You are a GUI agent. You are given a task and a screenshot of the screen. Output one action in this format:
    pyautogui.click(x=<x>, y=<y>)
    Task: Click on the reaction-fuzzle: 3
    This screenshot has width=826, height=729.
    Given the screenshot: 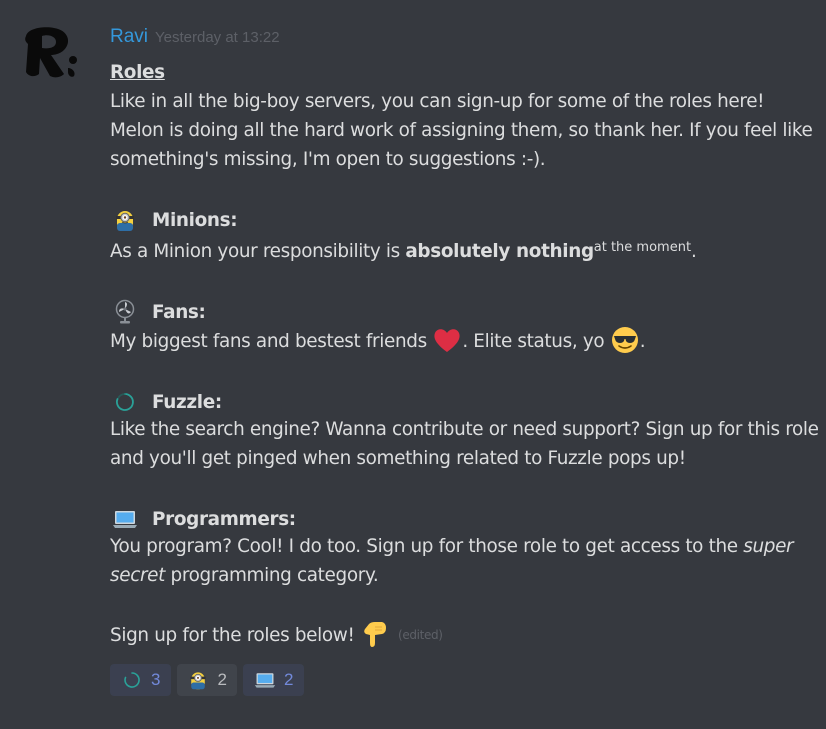 What is the action you would take?
    pyautogui.click(x=141, y=680)
    